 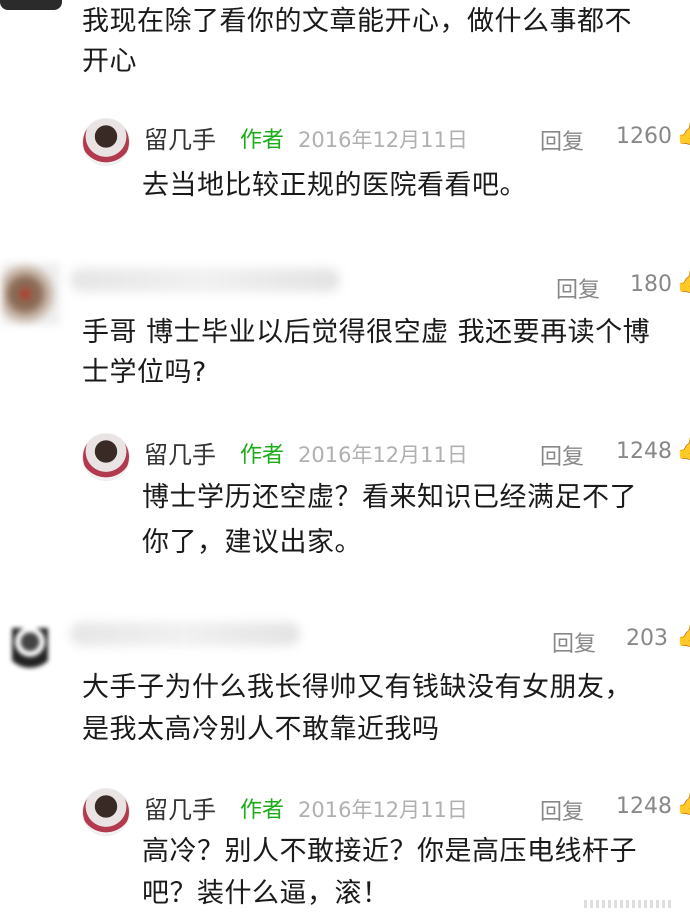 What do you see at coordinates (31, 5) in the screenshot?
I see `avatar-top-partial` at bounding box center [31, 5].